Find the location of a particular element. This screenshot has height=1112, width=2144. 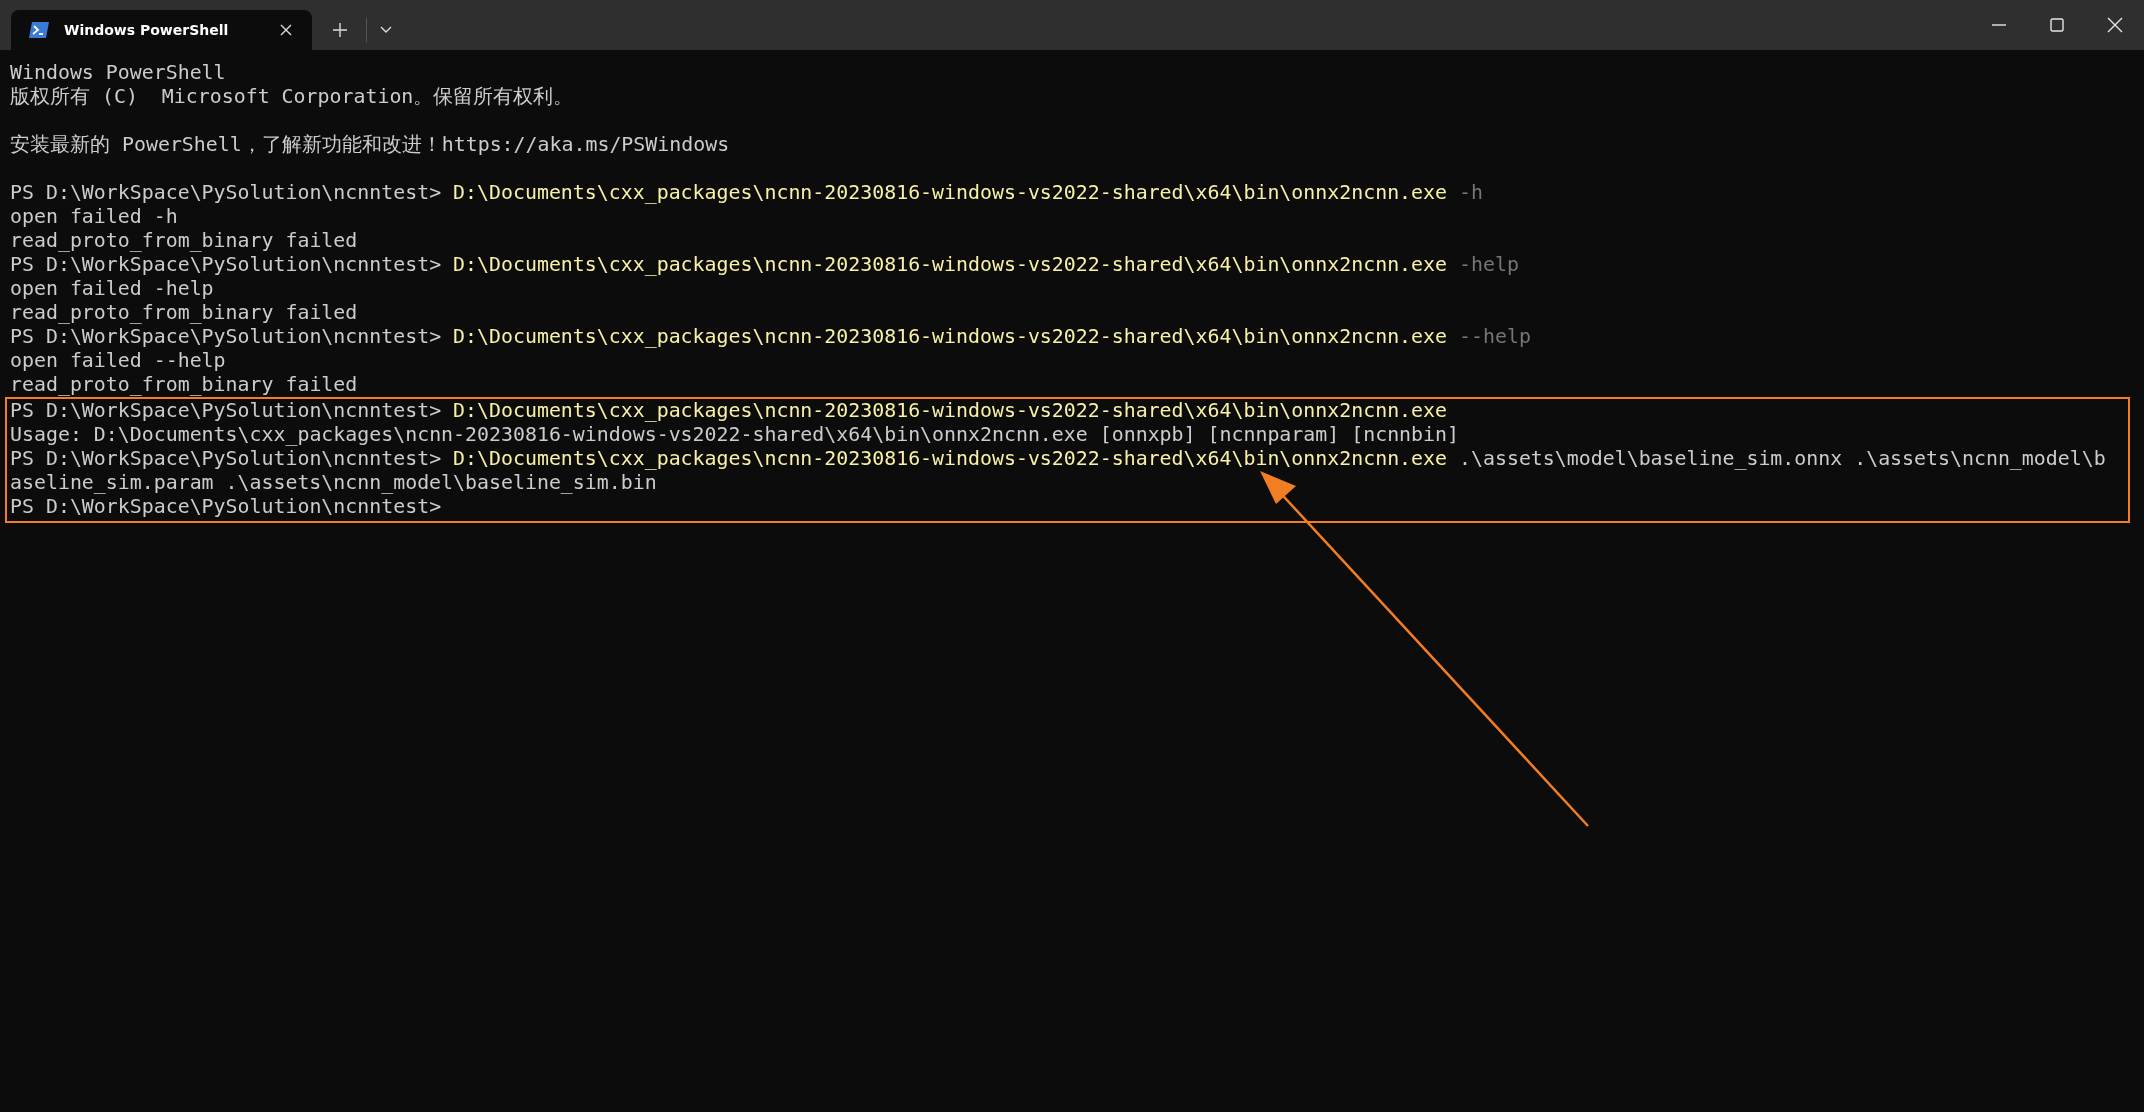

output-text: open failed -h is located at coordinates (94, 217).